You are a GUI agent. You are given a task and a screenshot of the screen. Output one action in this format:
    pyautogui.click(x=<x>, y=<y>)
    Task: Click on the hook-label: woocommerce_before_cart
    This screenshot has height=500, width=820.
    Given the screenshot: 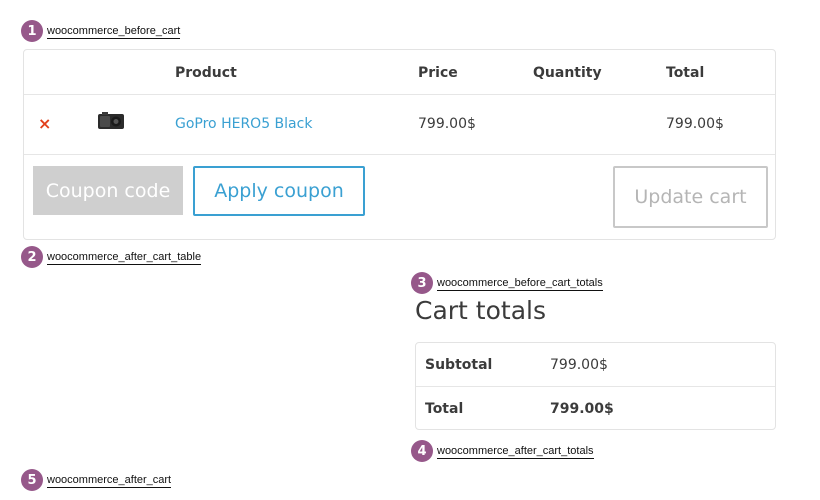 What is the action you would take?
    pyautogui.click(x=114, y=31)
    